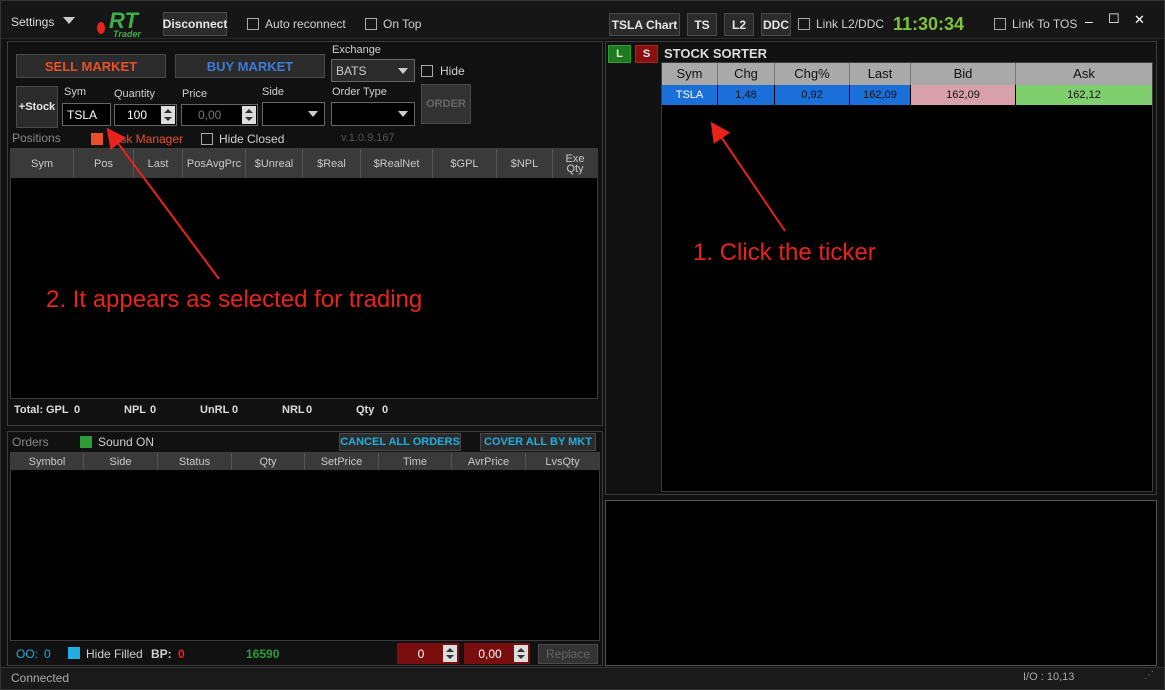 The image size is (1165, 690). Describe the element at coordinates (163, 203) in the screenshot. I see `arrow-to-sym-field` at that location.